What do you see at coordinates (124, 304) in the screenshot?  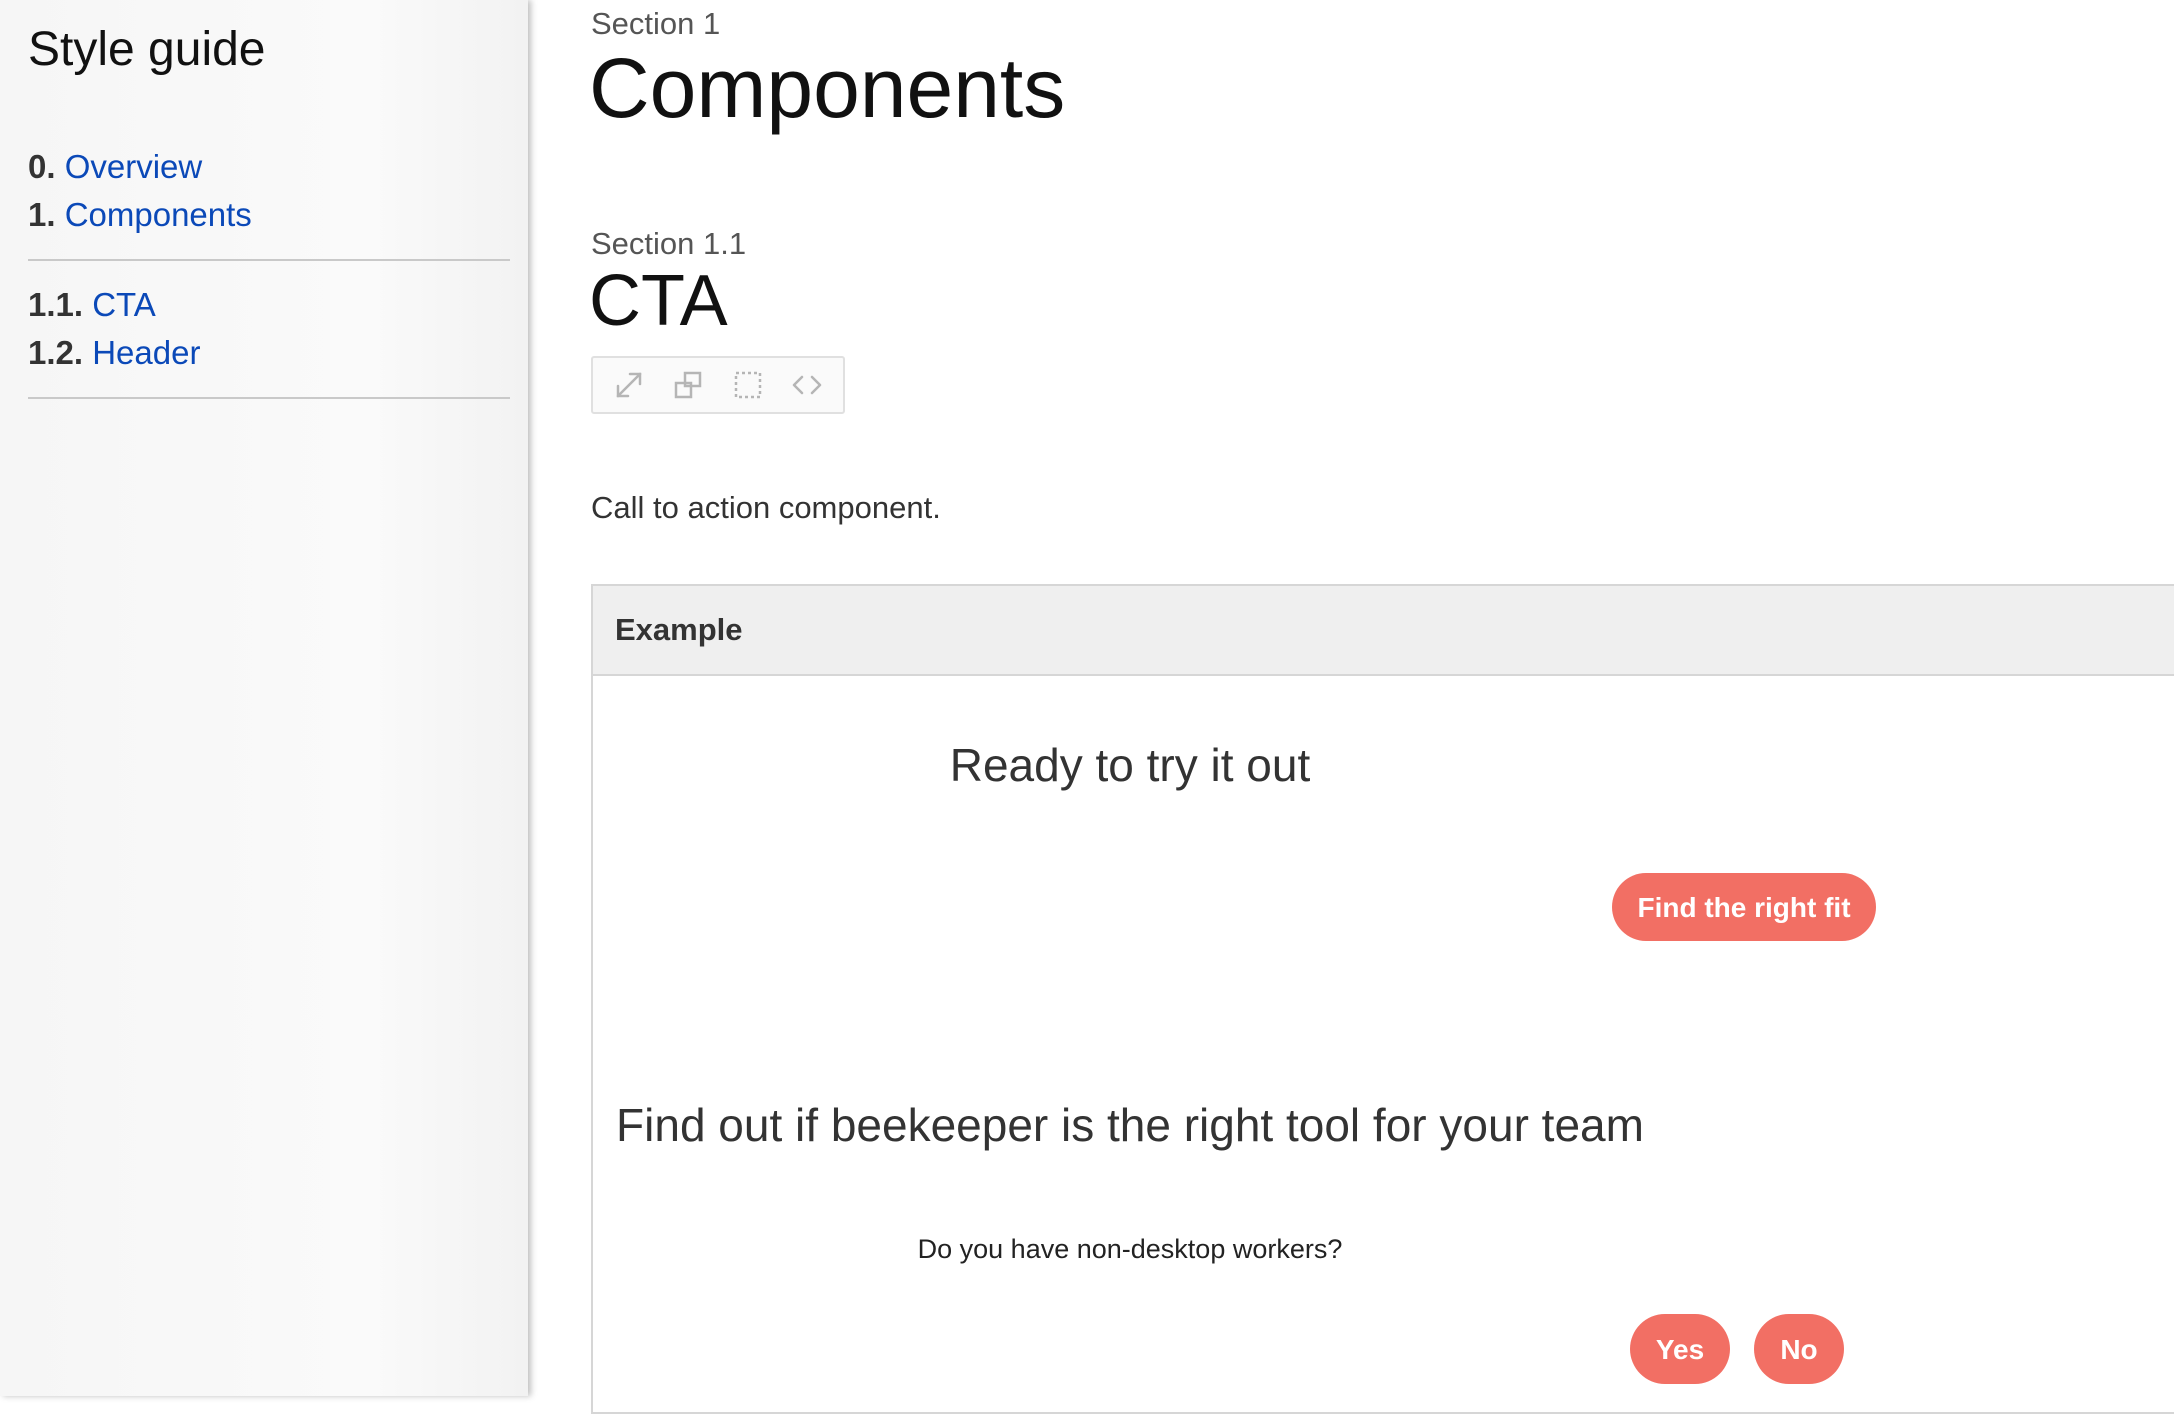 I see `sidebar-link-cta: CTA` at bounding box center [124, 304].